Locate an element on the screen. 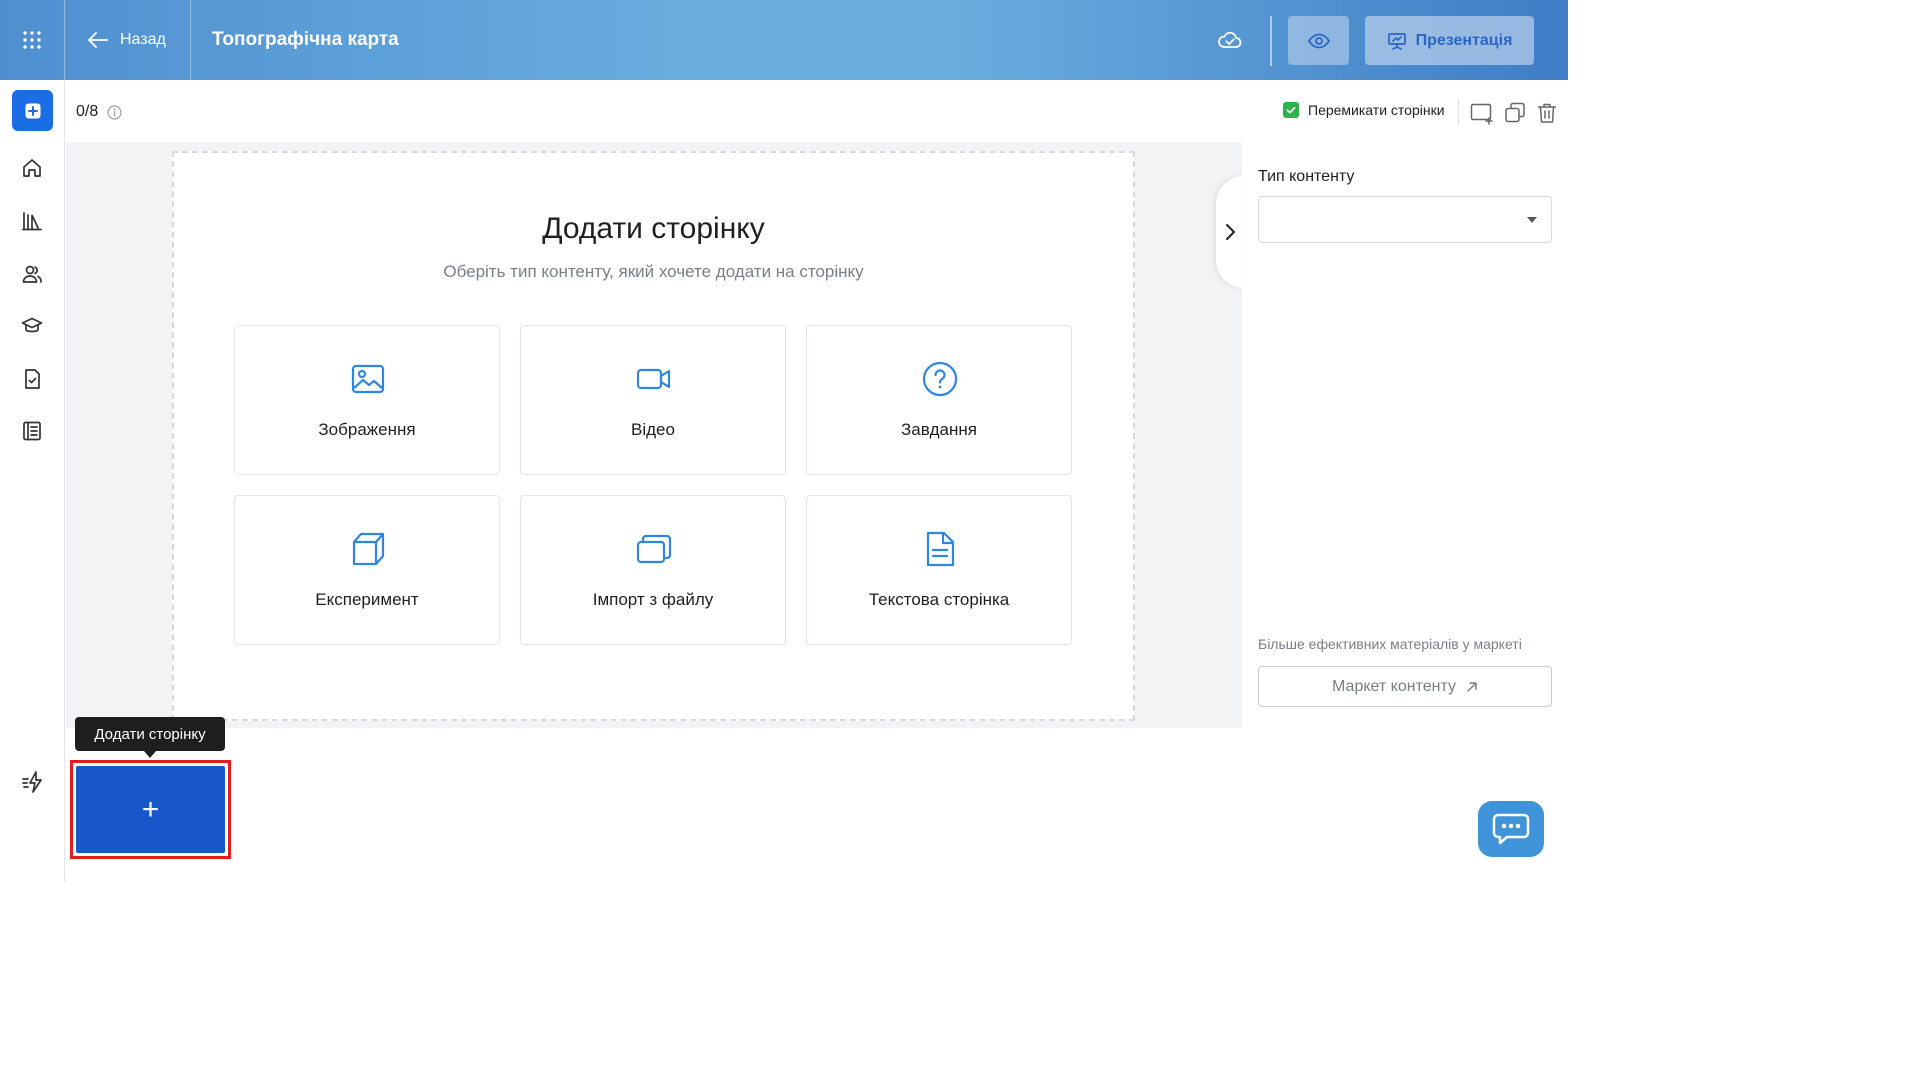 Image resolution: width=1920 pixels, height=1080 pixels. arrow-left-icon is located at coordinates (98, 40).